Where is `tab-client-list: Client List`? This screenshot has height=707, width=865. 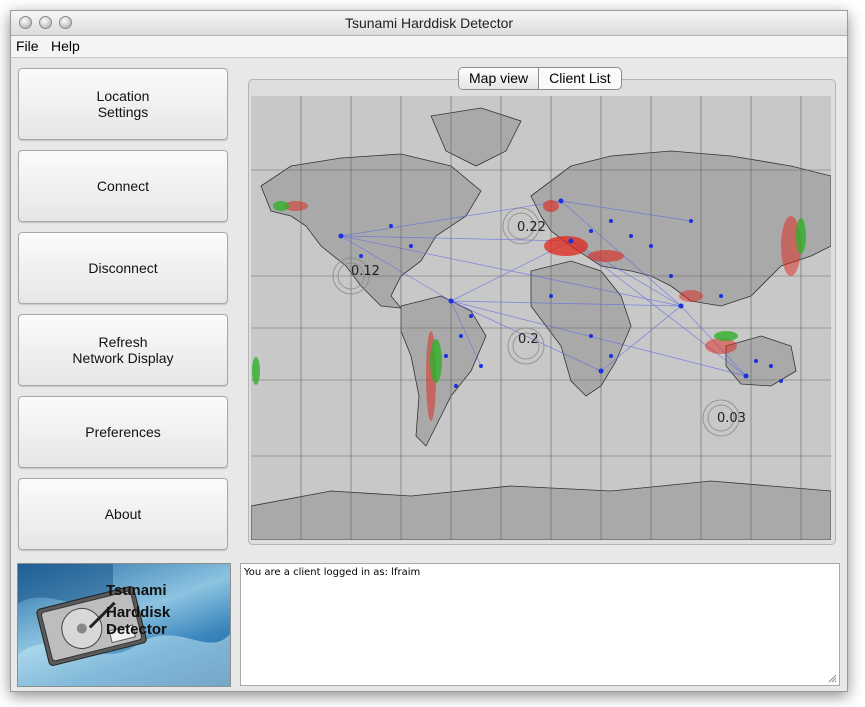 tab-client-list: Client List is located at coordinates (579, 78).